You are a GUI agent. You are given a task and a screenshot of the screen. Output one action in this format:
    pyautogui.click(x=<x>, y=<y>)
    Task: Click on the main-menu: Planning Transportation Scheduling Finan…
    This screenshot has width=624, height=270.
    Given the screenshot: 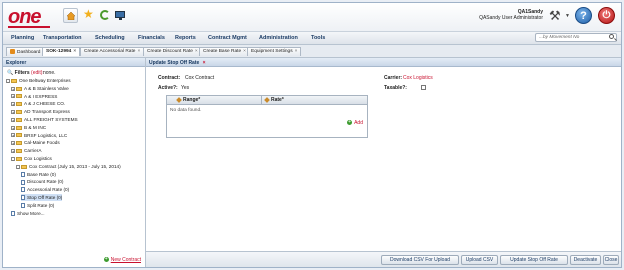 What is the action you would take?
    pyautogui.click(x=312, y=38)
    